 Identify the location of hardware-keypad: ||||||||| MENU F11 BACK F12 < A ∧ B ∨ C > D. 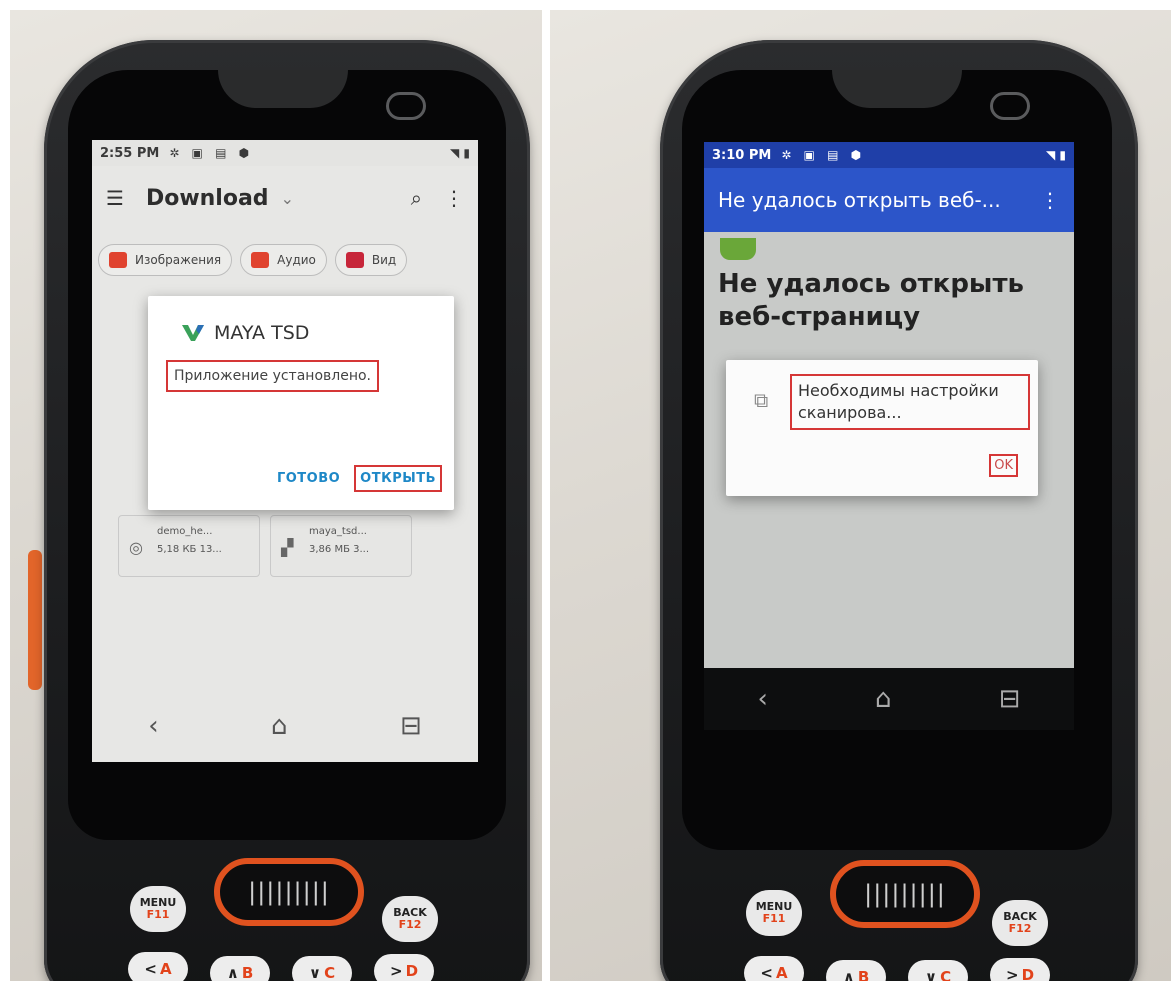
(287, 910).